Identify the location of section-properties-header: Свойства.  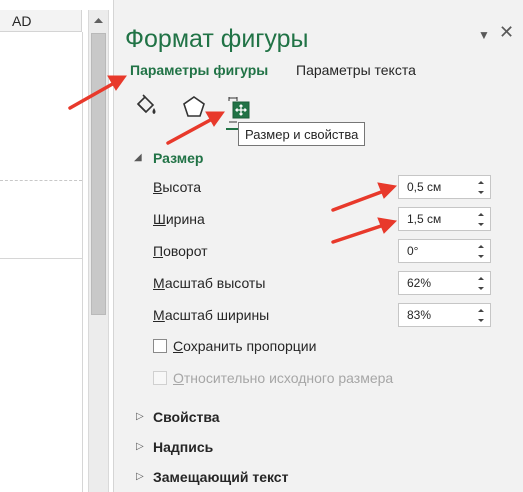
(186, 417).